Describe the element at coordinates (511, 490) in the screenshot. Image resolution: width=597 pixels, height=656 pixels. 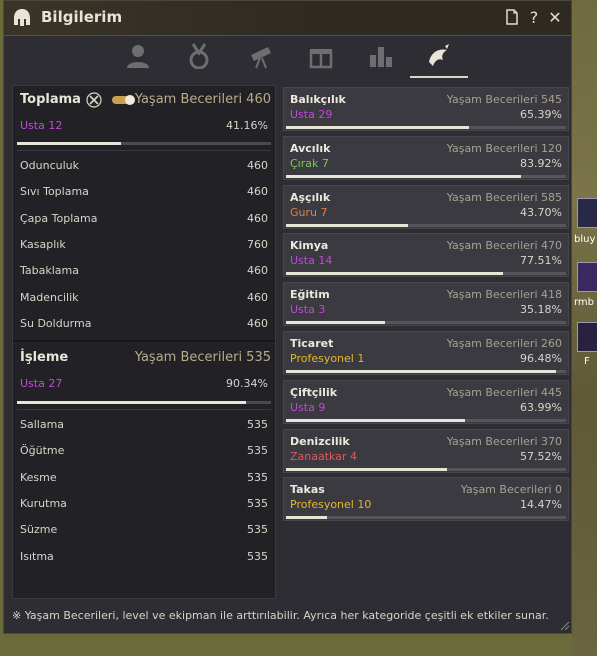
I see `skill-level: Yaşam Becerileri 0` at that location.